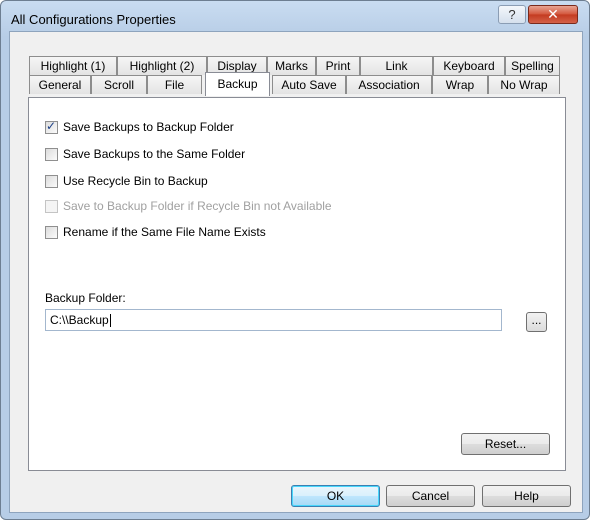  Describe the element at coordinates (460, 84) in the screenshot. I see `tab-wrap: Wrap` at that location.